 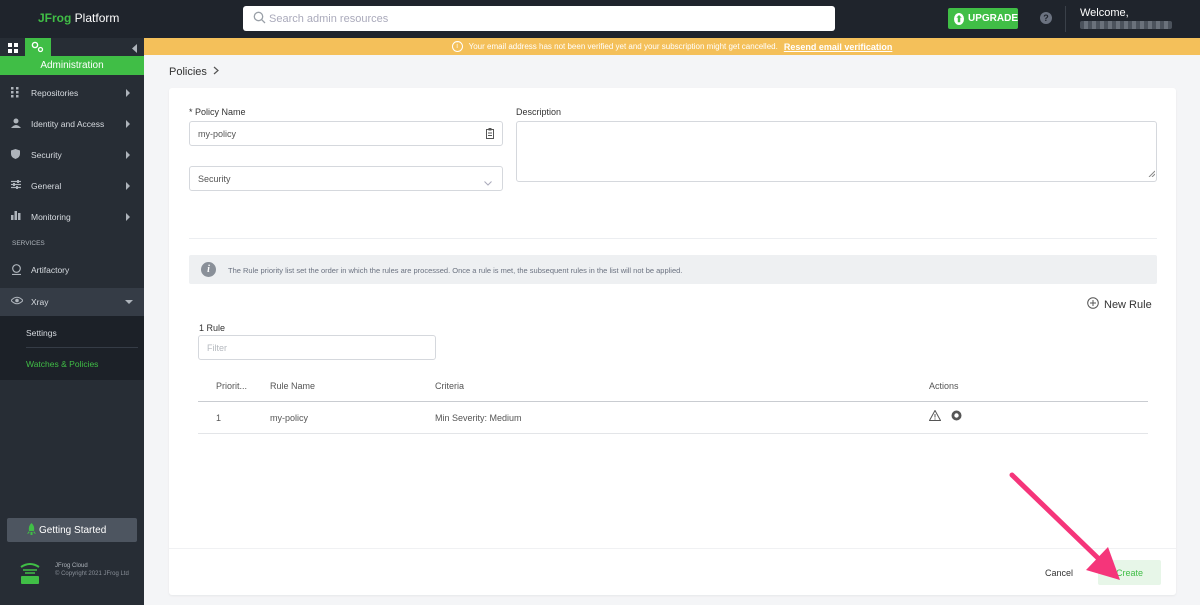 I want to click on administration-header: Administration, so click(x=72, y=65).